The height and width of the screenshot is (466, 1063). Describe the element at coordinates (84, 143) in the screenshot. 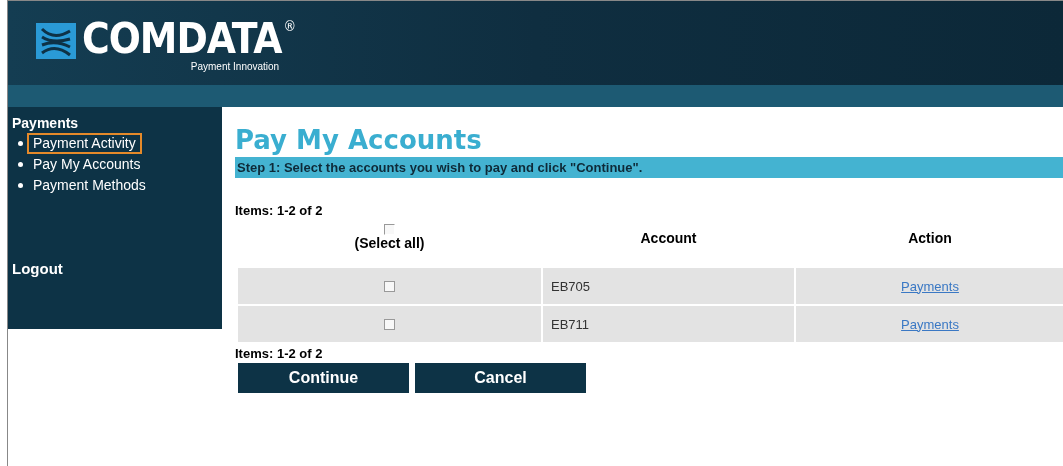

I see `sidebar-link: Payment Activity` at that location.